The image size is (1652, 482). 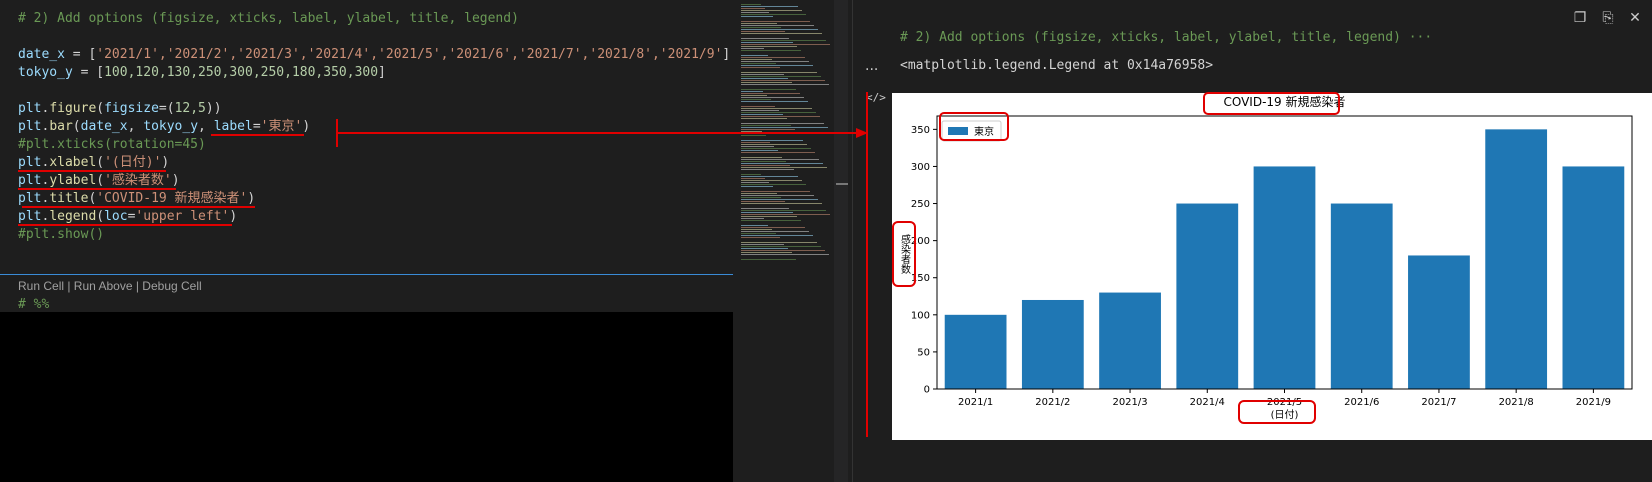 What do you see at coordinates (241, 72) in the screenshot?
I see `token: 100,120,130,250,300,250,180,350,300` at bounding box center [241, 72].